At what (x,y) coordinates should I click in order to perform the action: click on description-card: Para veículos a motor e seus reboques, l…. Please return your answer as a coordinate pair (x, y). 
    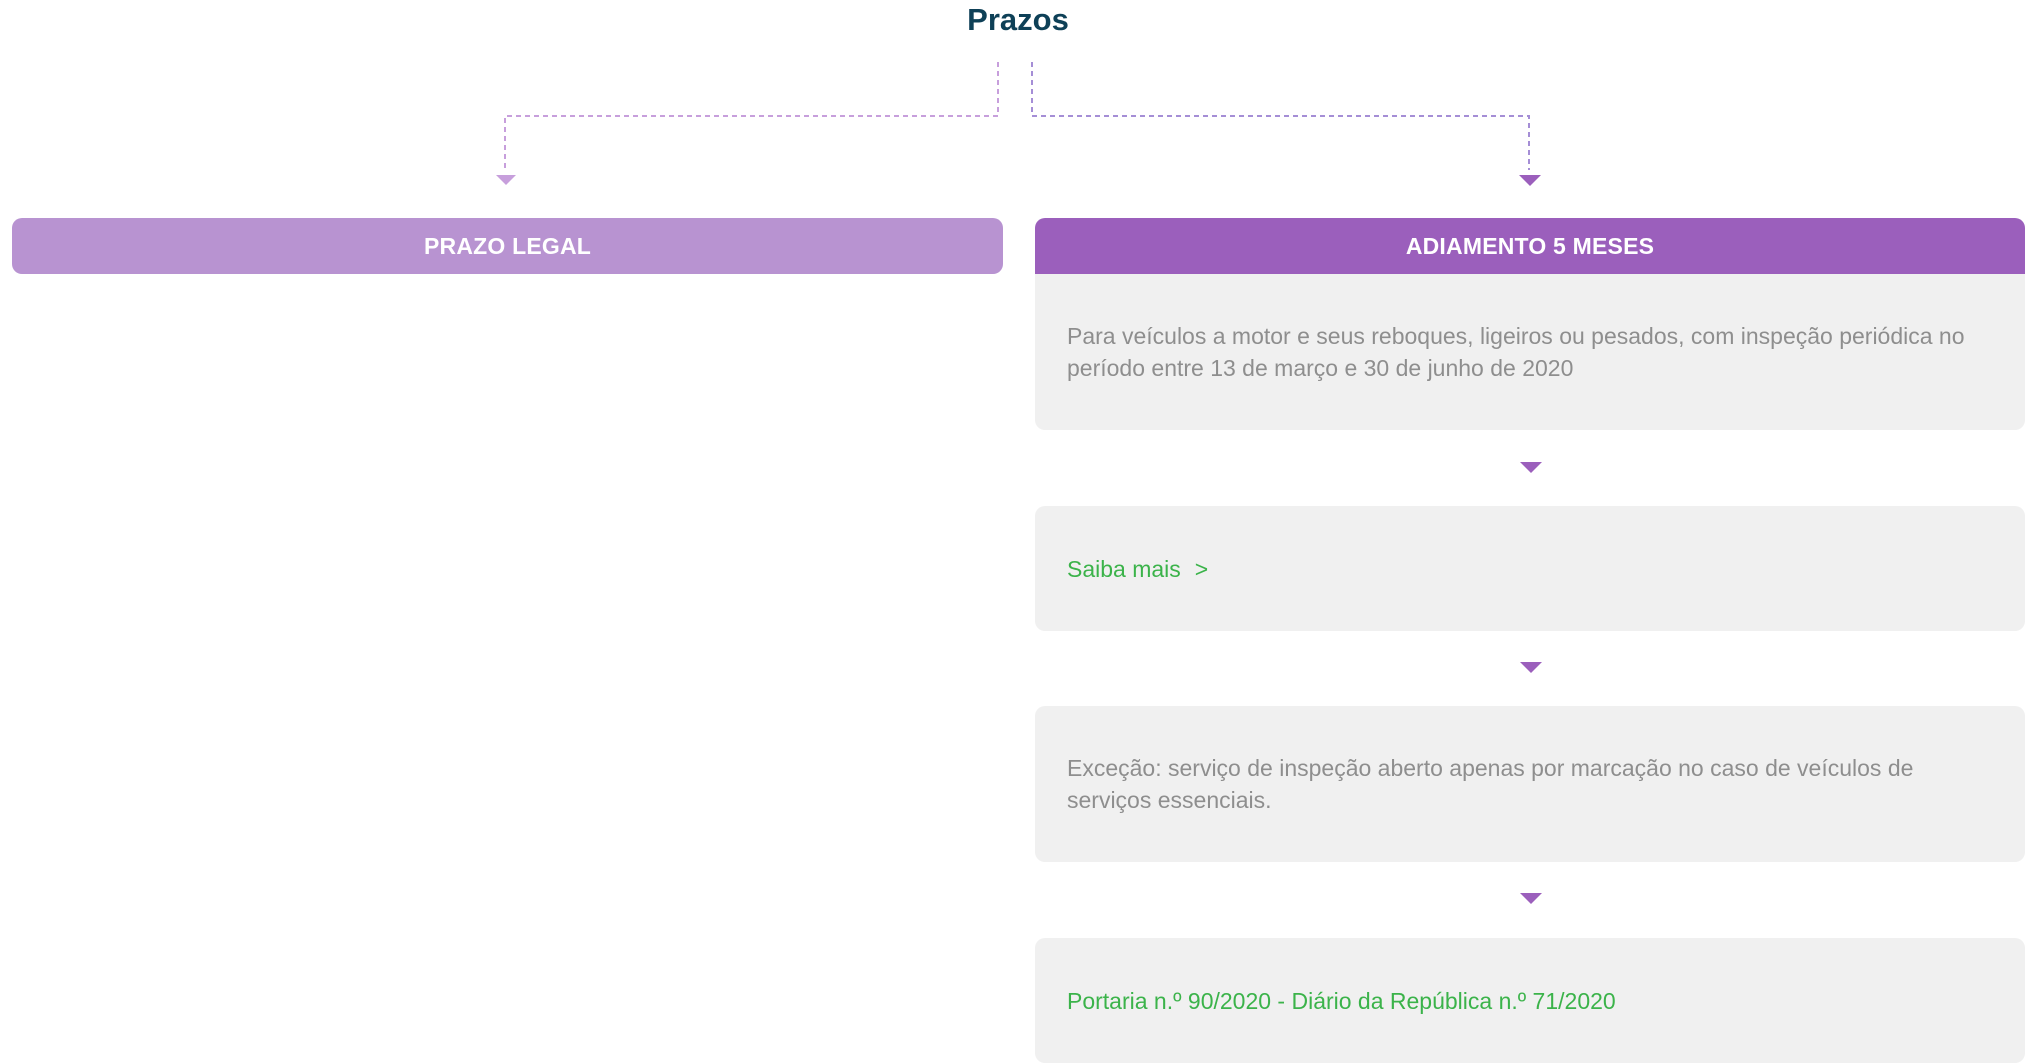
    Looking at the image, I should click on (1530, 352).